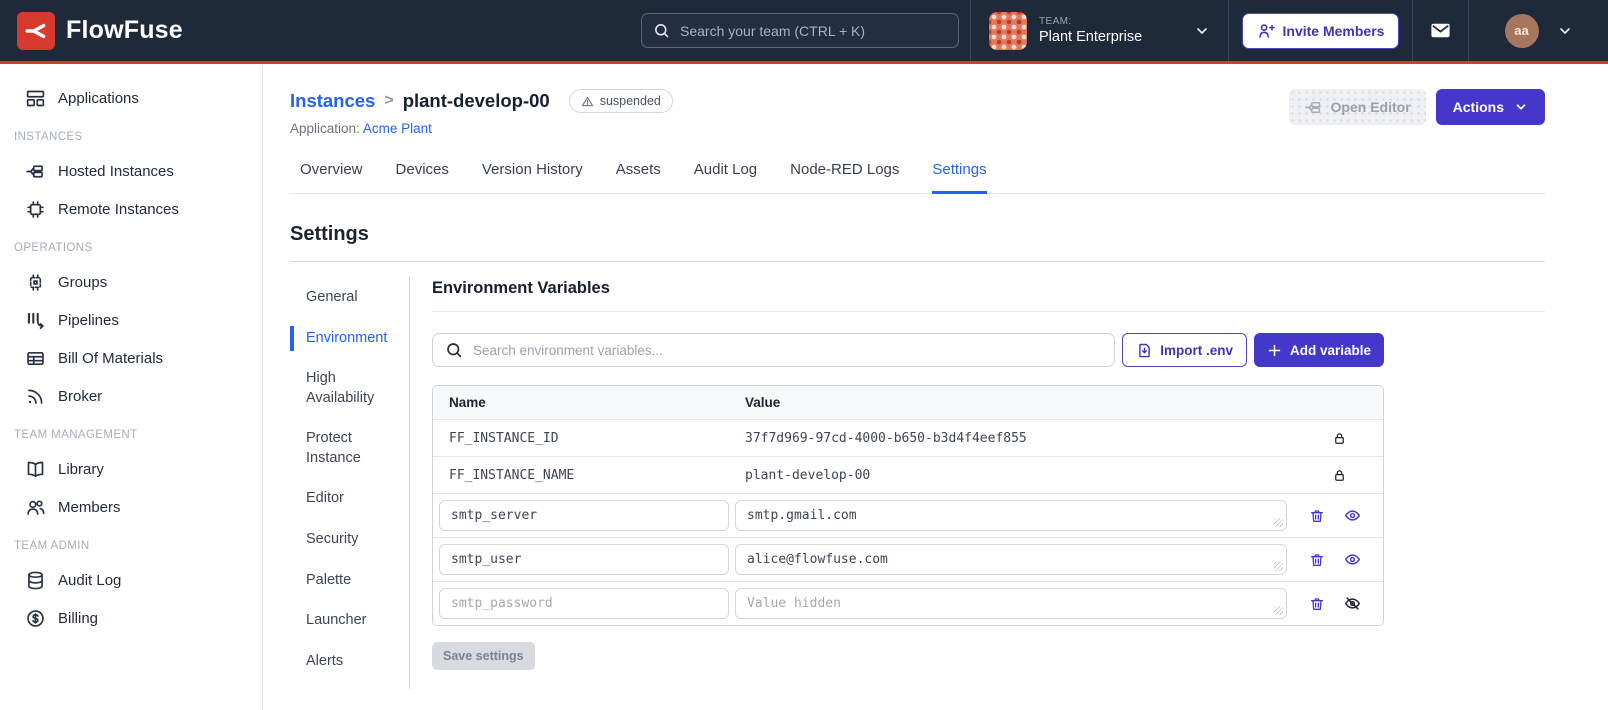  What do you see at coordinates (1318, 350) in the screenshot?
I see `add-variable-button: Add variable` at bounding box center [1318, 350].